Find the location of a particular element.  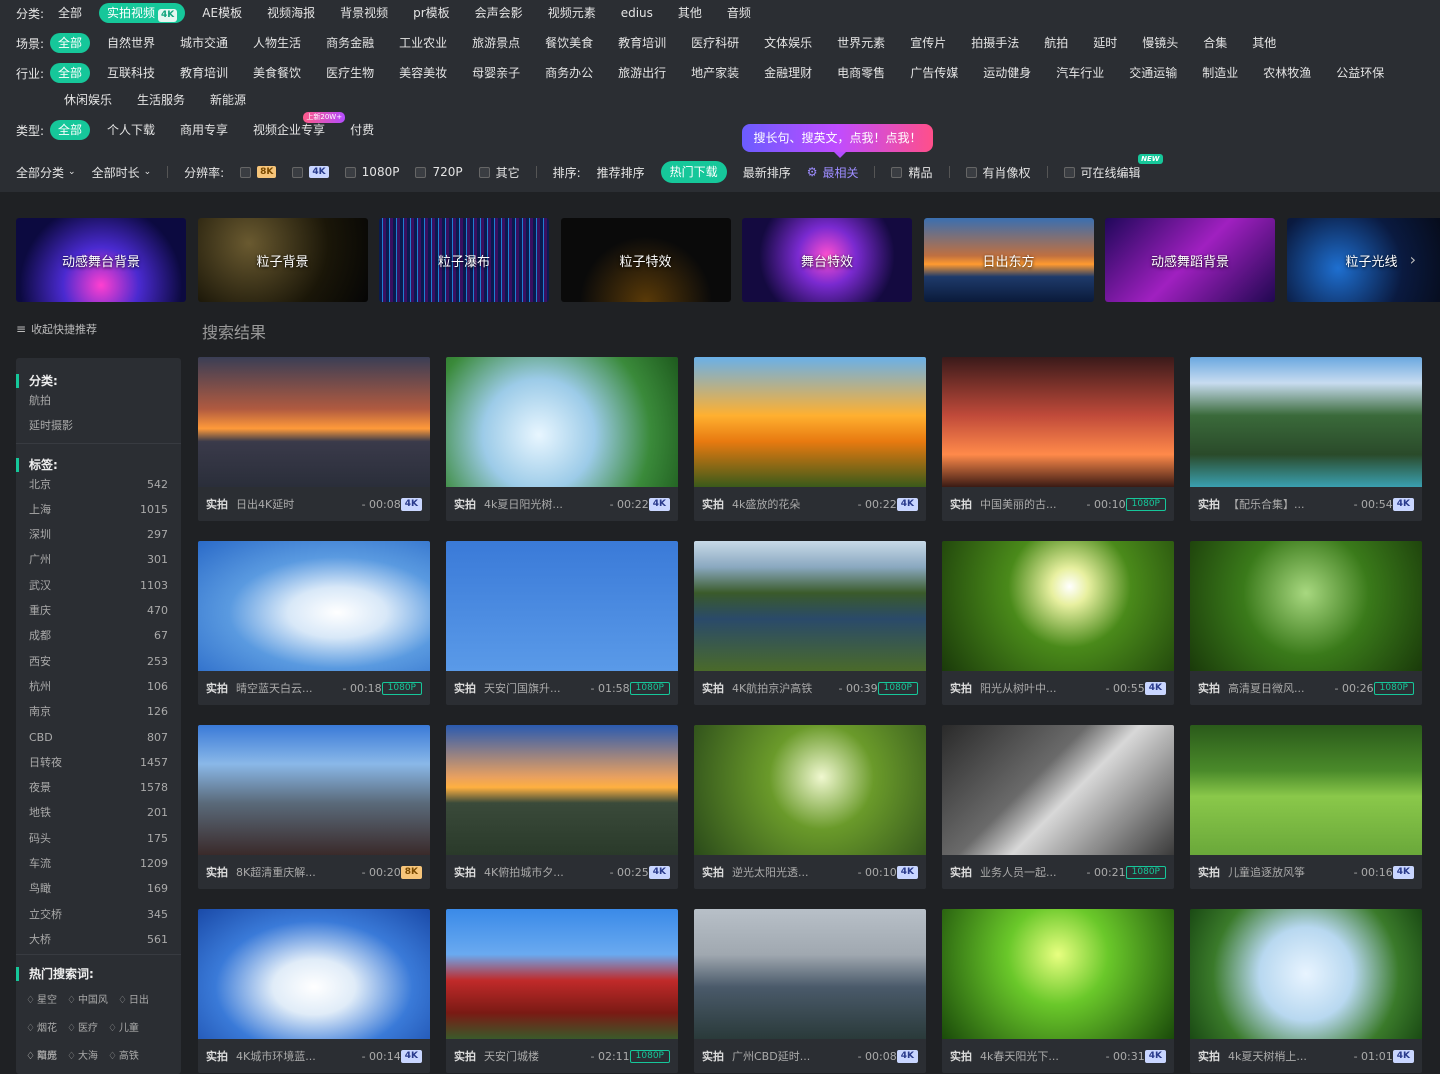

portrait-rights-checkbox: 有肖像权 is located at coordinates (998, 172).